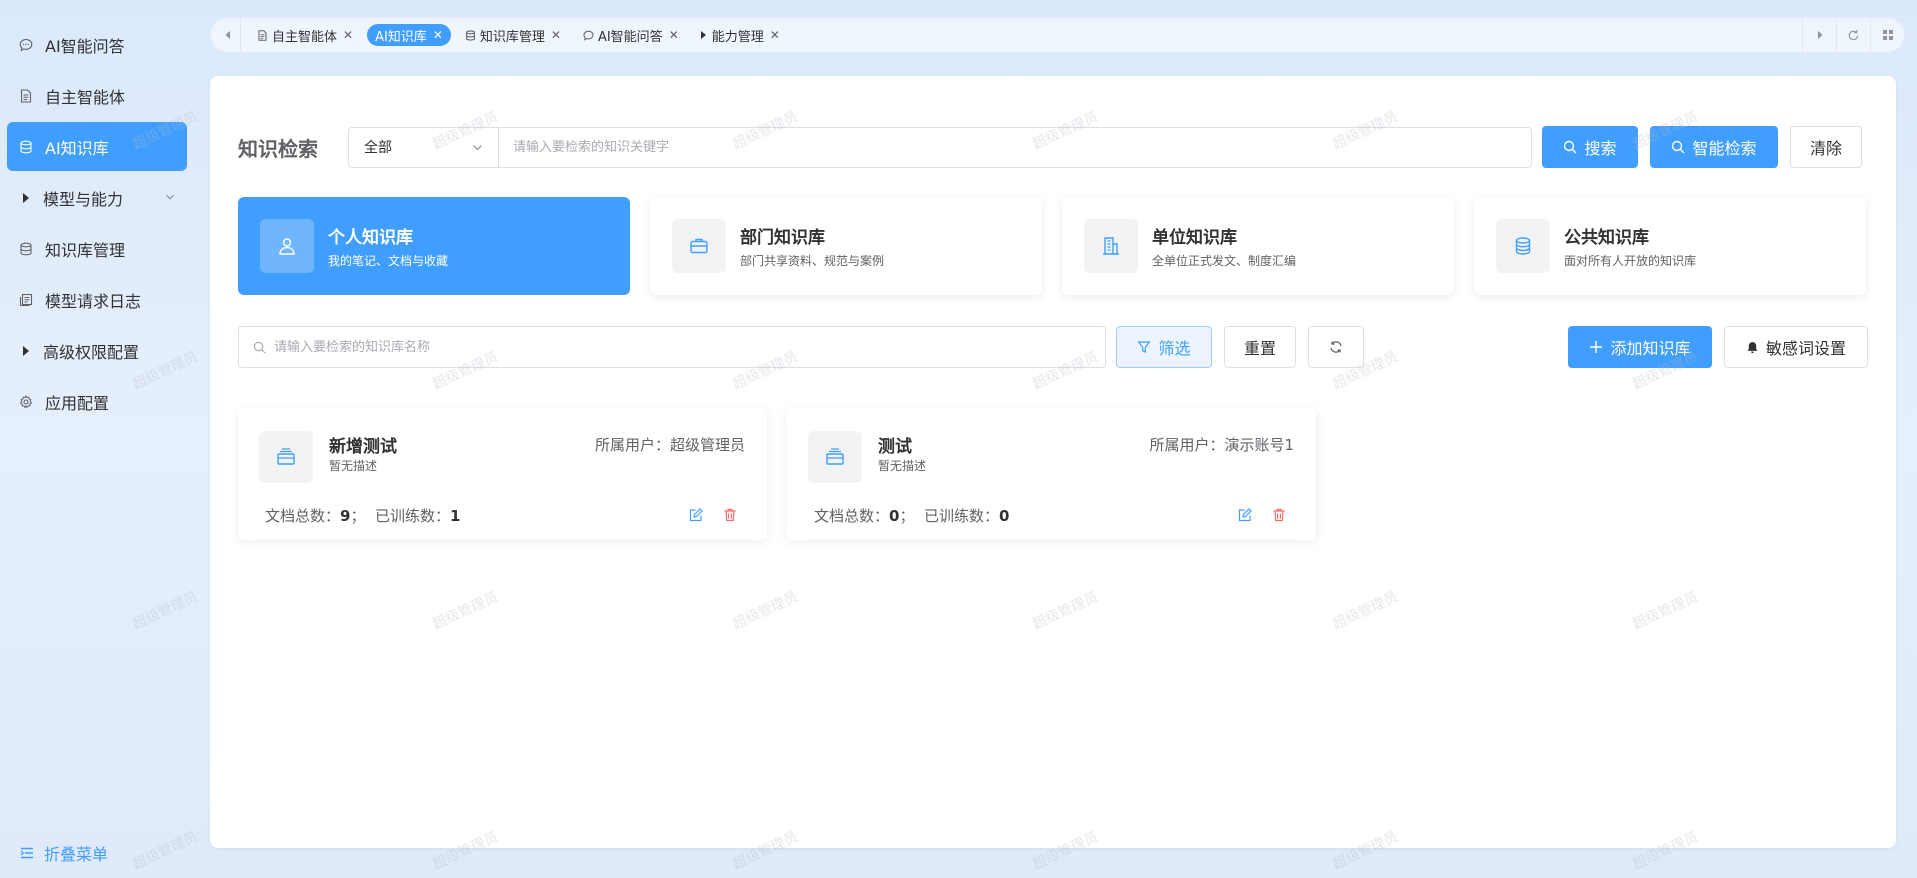  I want to click on add-kb-button: 添加知识库, so click(1640, 347).